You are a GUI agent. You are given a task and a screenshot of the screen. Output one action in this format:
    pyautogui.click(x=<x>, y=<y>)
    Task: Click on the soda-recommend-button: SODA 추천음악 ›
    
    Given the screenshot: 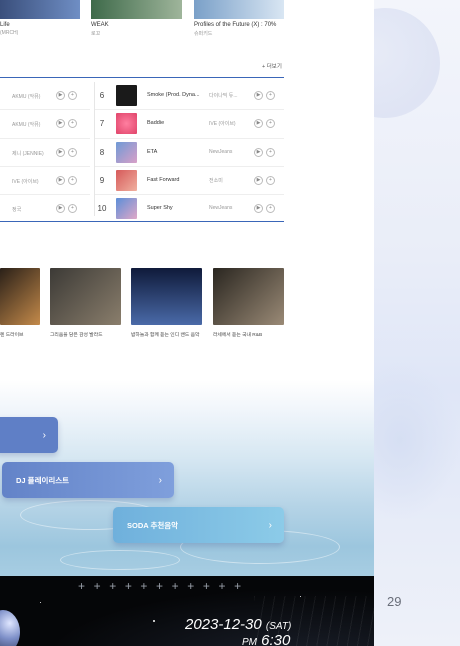 What is the action you would take?
    pyautogui.click(x=198, y=525)
    